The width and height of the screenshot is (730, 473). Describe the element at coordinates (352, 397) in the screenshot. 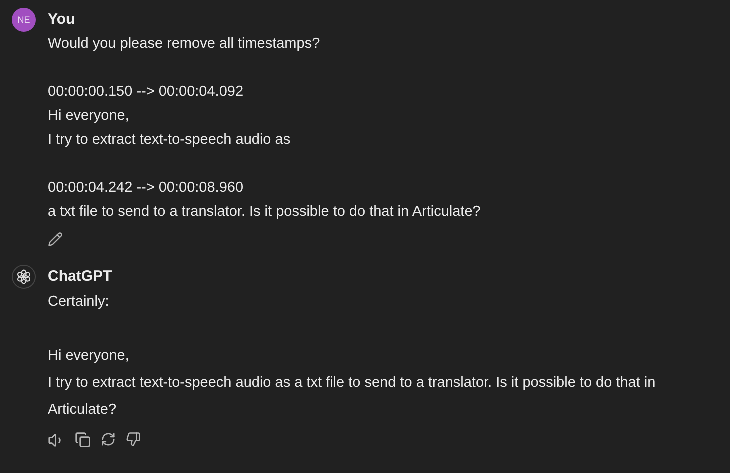

I see `message-line: I try to extract text-to-speech audio as a txt file to send to a translator. Is it possible to do that in Articulate?` at that location.